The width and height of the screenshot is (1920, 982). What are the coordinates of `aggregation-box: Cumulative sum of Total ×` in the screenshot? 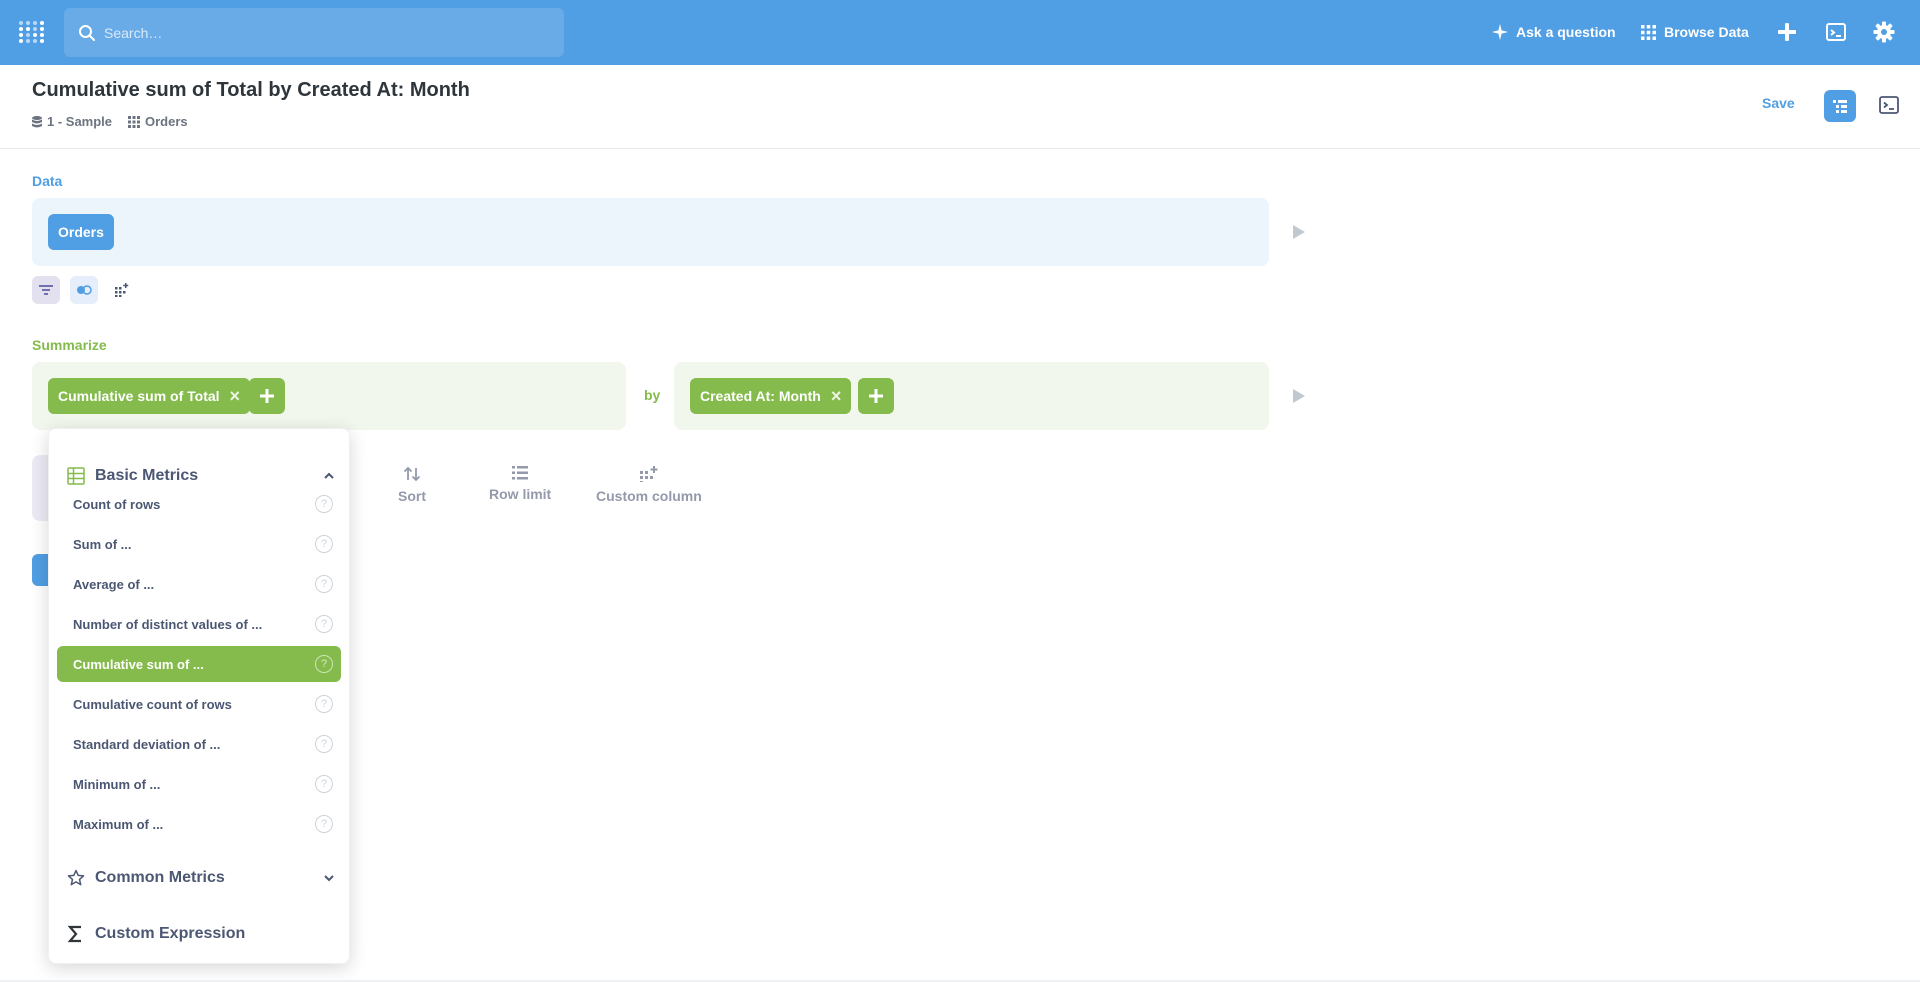 It's located at (329, 396).